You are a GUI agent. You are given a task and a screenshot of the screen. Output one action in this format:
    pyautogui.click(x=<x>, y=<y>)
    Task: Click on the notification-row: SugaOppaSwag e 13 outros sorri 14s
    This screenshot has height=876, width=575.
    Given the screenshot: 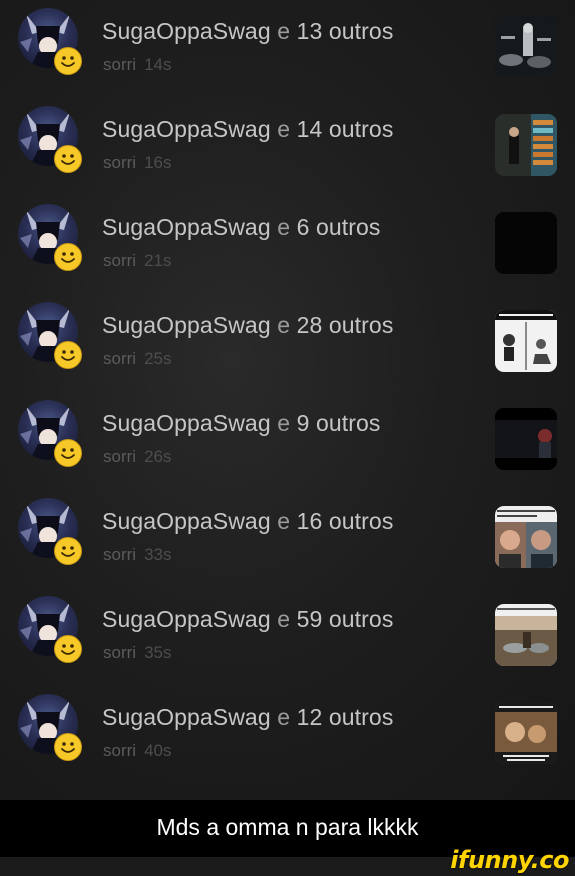 What is the action you would take?
    pyautogui.click(x=287, y=49)
    